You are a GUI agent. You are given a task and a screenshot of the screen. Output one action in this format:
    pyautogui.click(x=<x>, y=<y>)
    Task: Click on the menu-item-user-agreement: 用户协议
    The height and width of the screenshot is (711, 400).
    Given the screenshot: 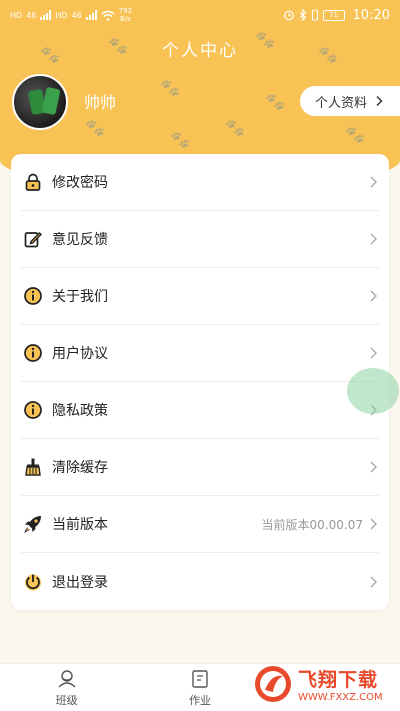 What is the action you would take?
    pyautogui.click(x=200, y=353)
    